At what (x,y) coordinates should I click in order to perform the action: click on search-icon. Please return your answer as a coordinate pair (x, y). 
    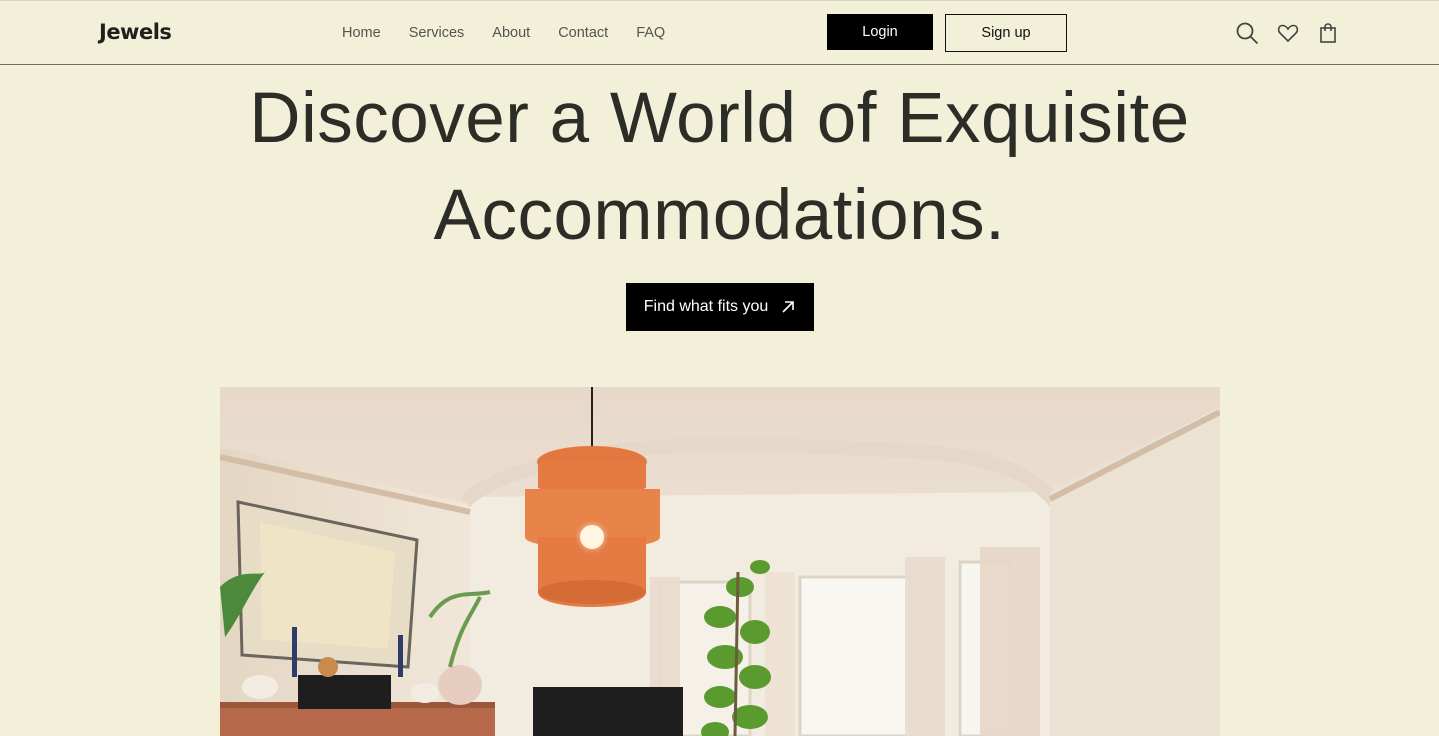
    Looking at the image, I should click on (1247, 33).